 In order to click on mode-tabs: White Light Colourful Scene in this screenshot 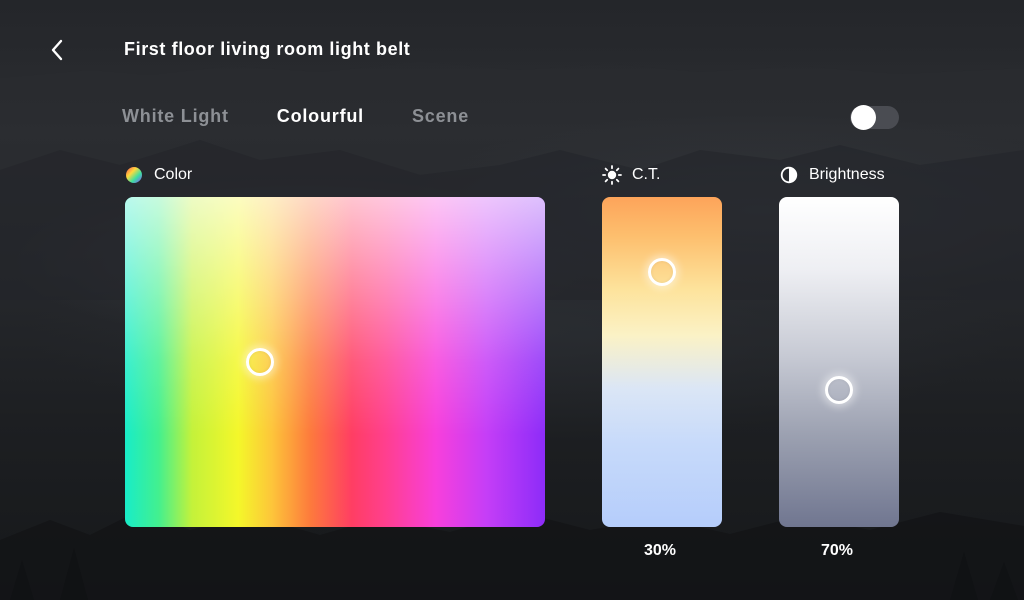, I will do `click(295, 116)`.